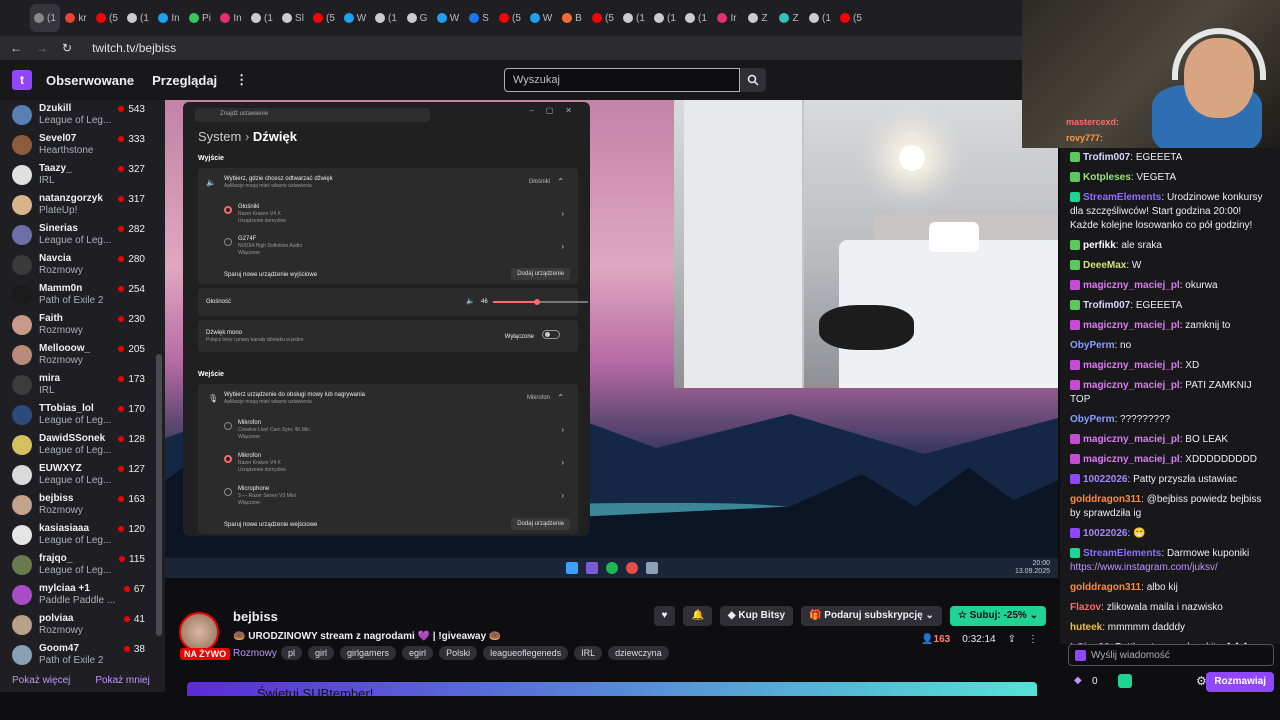 The width and height of the screenshot is (1280, 720). What do you see at coordinates (82, 535) in the screenshot?
I see `sidebar-channel: kasiasiaaa League of Leg... 120` at bounding box center [82, 535].